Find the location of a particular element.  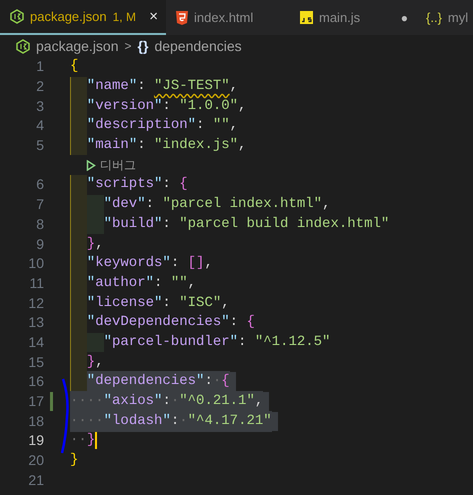

json-key: "author" is located at coordinates (120, 283).